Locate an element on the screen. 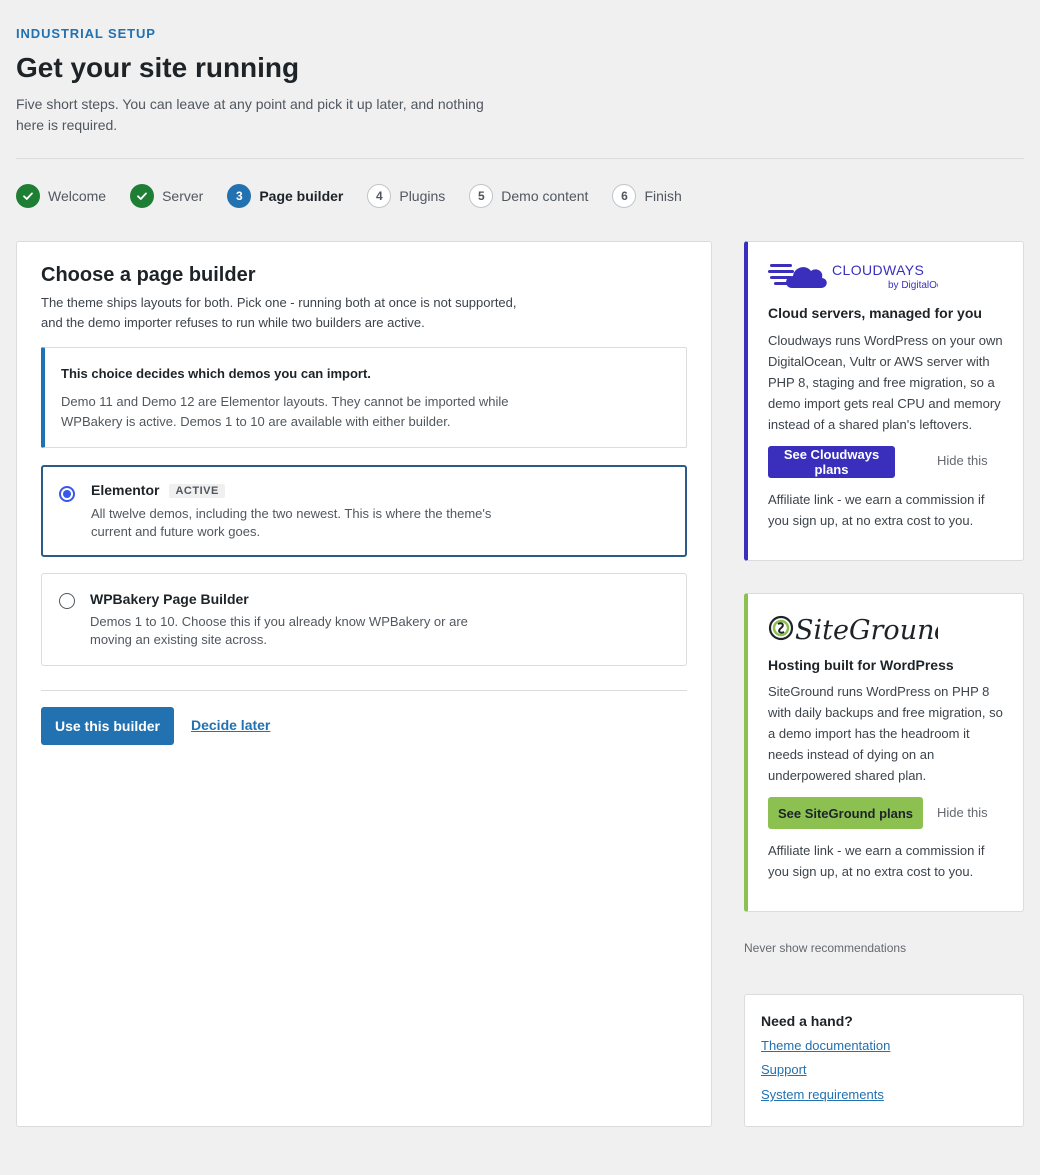  step-number: 4 is located at coordinates (379, 196).